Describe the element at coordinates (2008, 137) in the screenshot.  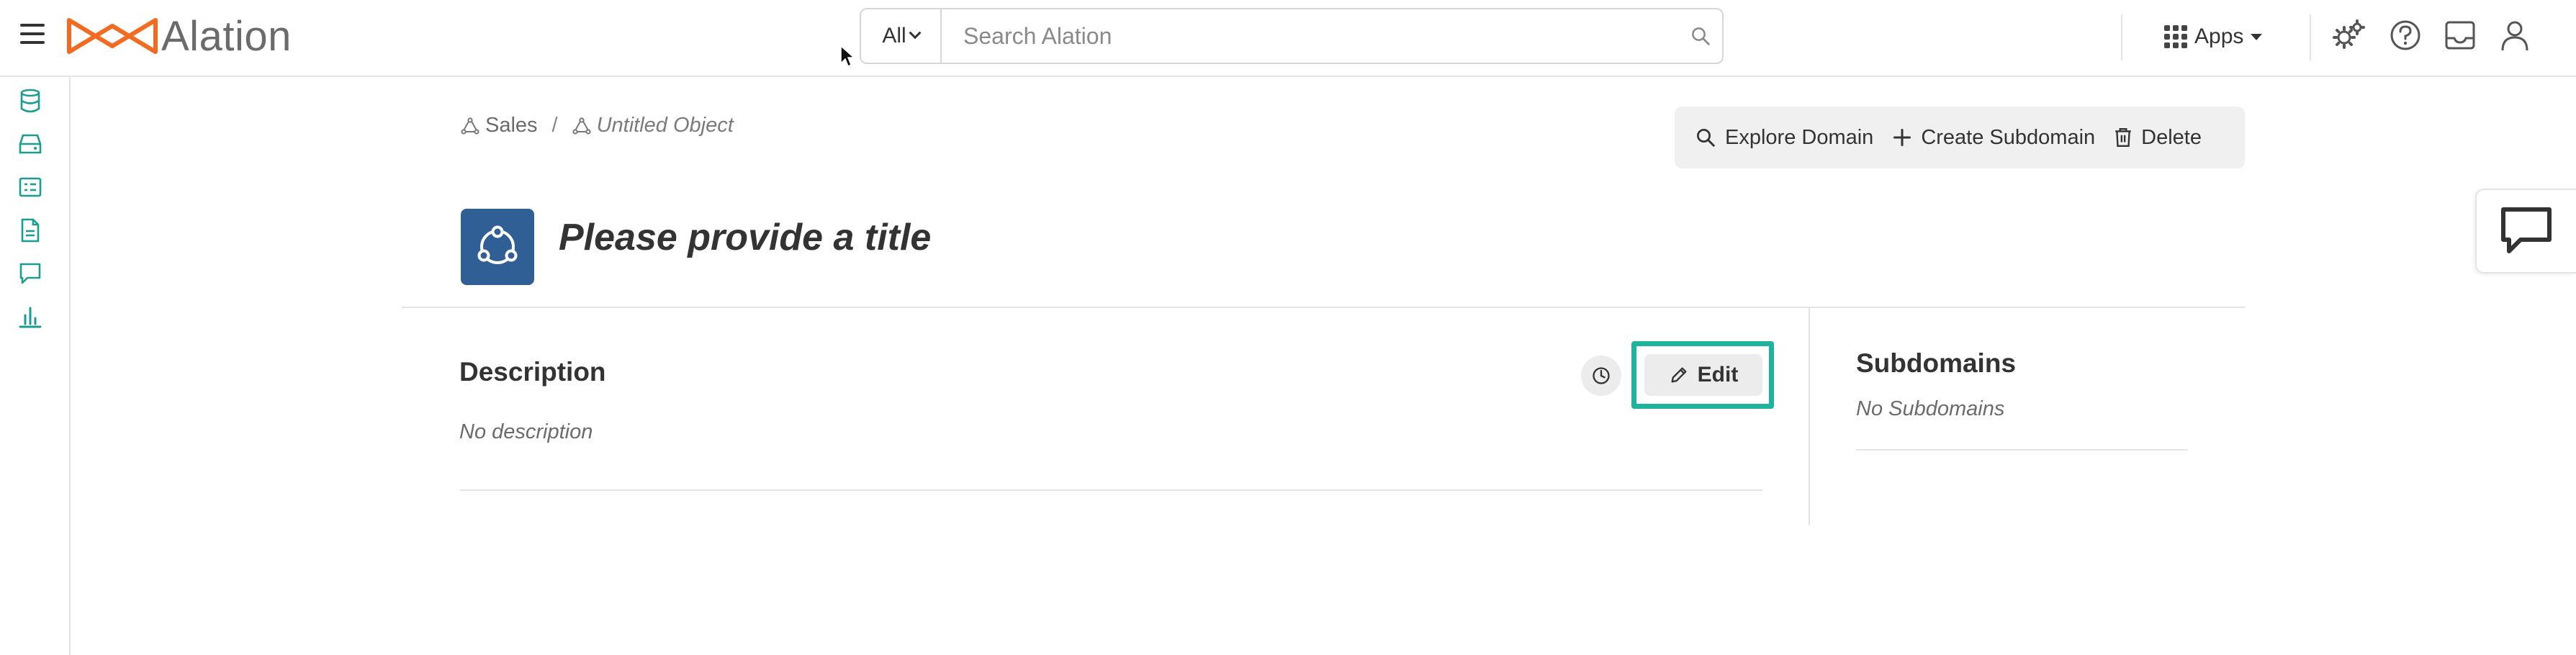
I see `create-subdomain-label: Create Subdomain` at that location.